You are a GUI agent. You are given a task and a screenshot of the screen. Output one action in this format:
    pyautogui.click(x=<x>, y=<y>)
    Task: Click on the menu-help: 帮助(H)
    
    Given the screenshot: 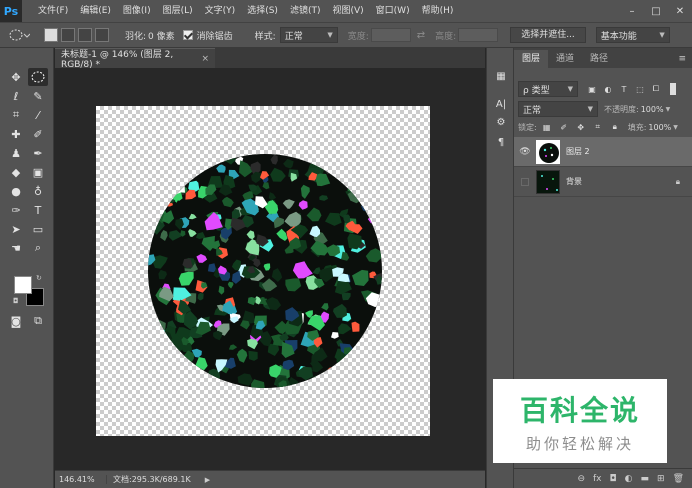 What is the action you would take?
    pyautogui.click(x=438, y=11)
    